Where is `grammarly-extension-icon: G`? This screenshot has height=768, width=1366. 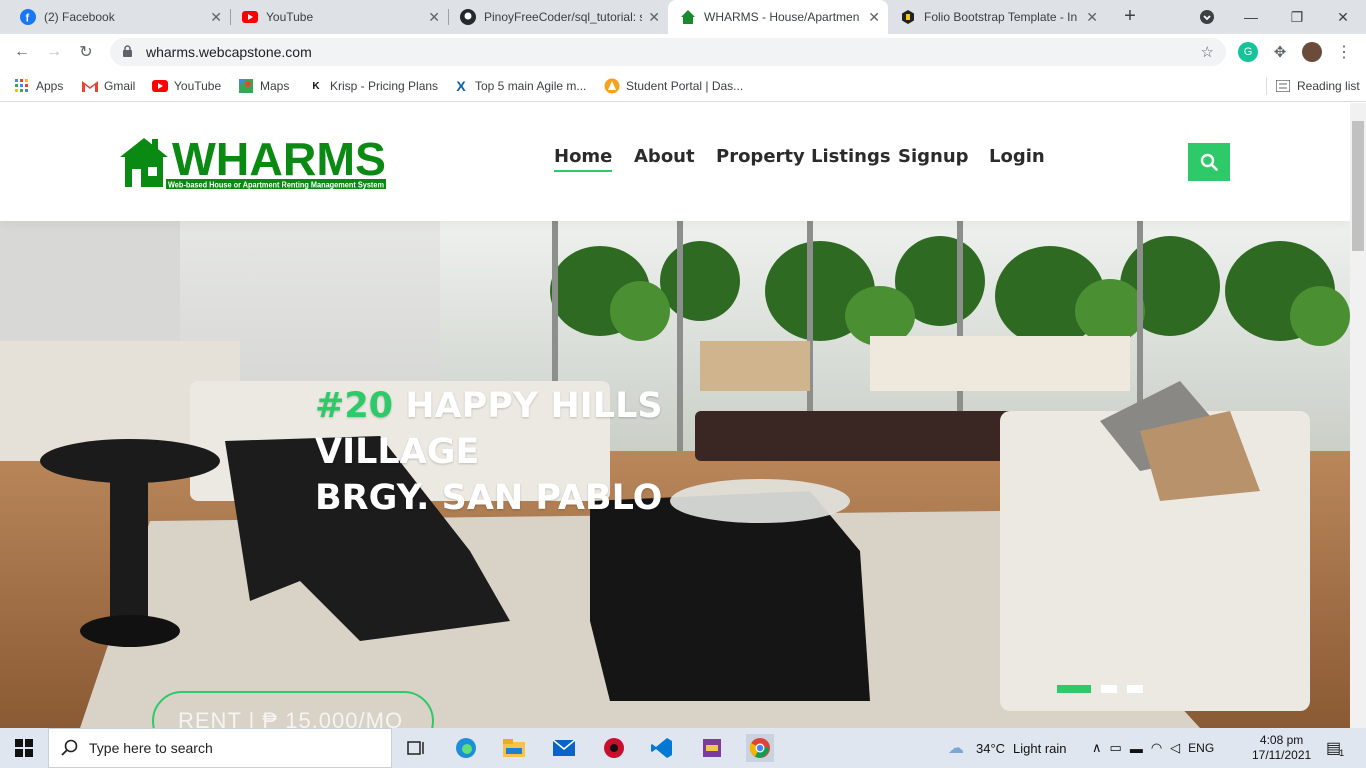
grammarly-extension-icon: G is located at coordinates (1248, 52).